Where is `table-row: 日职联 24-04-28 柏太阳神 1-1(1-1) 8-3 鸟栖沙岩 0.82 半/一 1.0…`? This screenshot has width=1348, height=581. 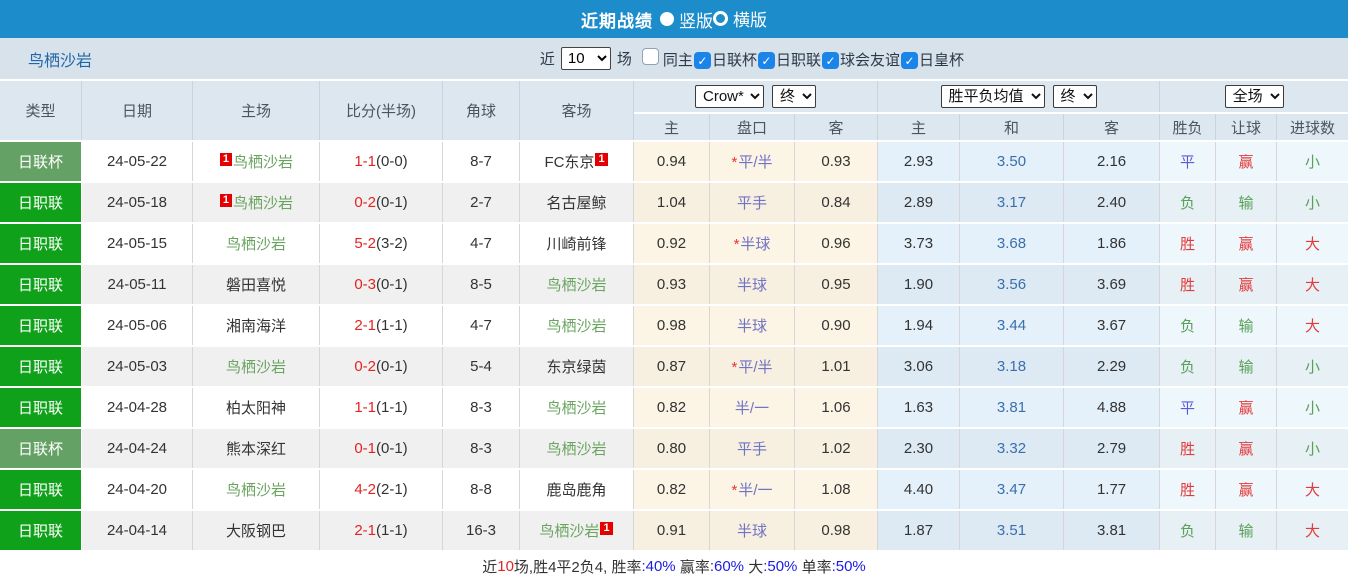 table-row: 日职联 24-04-28 柏太阳神 1-1(1-1) 8-3 鸟栖沙岩 0.82 半/一 1.0… is located at coordinates (674, 407).